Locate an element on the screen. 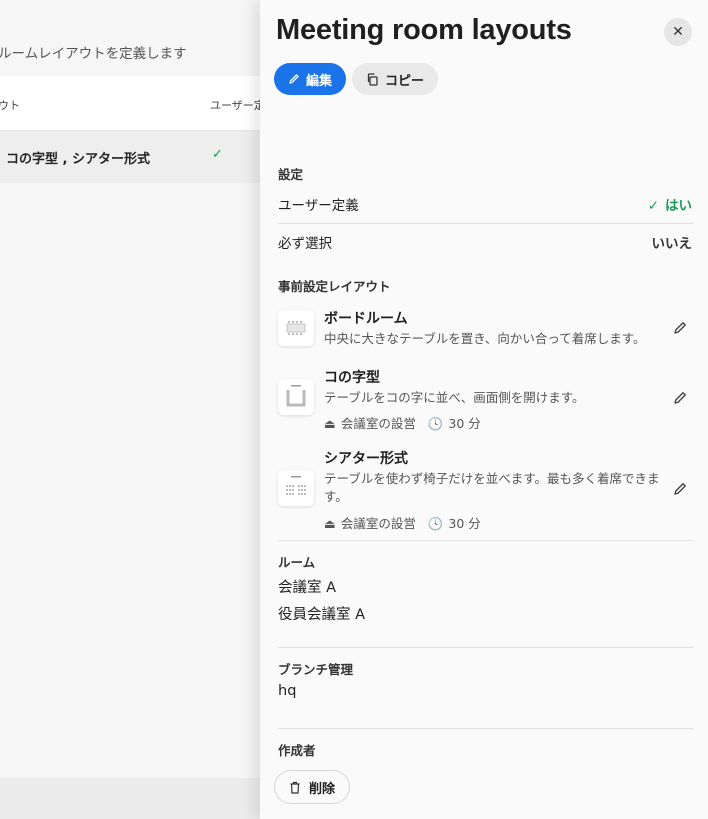 The height and width of the screenshot is (819, 708). table-row: コの字型 , シアター形式 ✓ is located at coordinates (135, 157).